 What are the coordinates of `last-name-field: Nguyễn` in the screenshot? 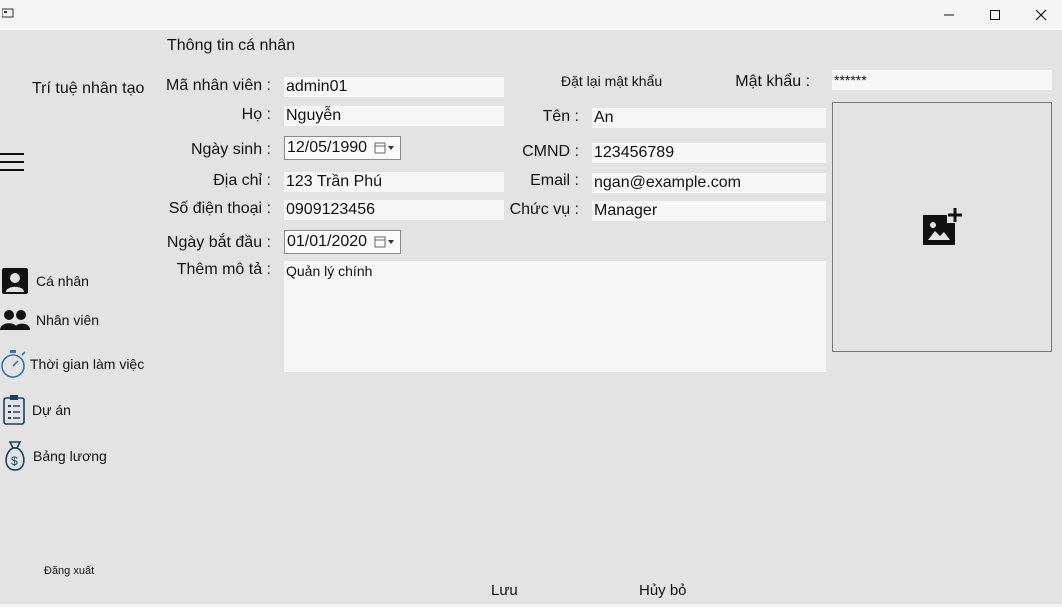 It's located at (394, 116).